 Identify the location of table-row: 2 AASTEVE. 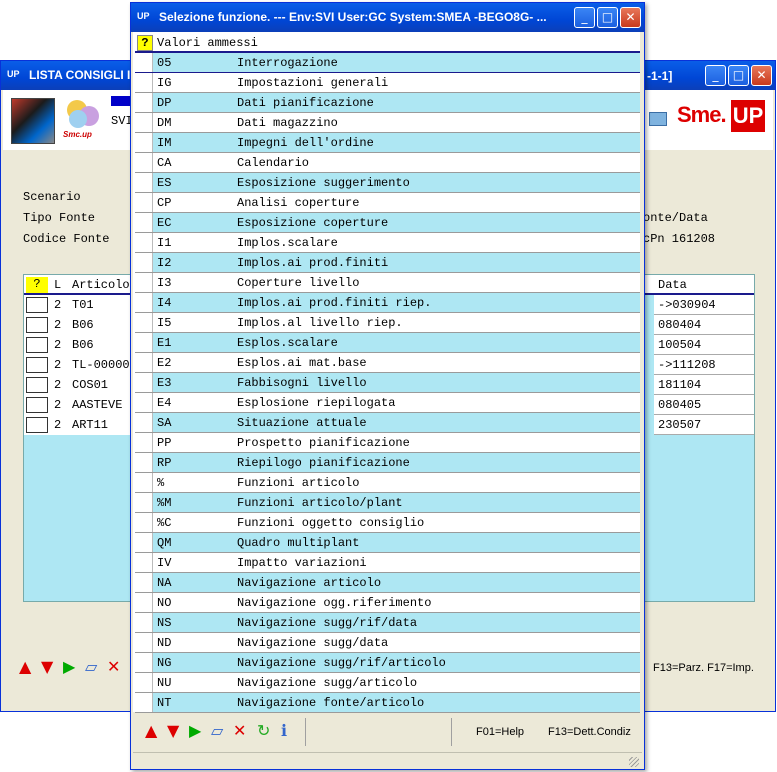
(79, 405).